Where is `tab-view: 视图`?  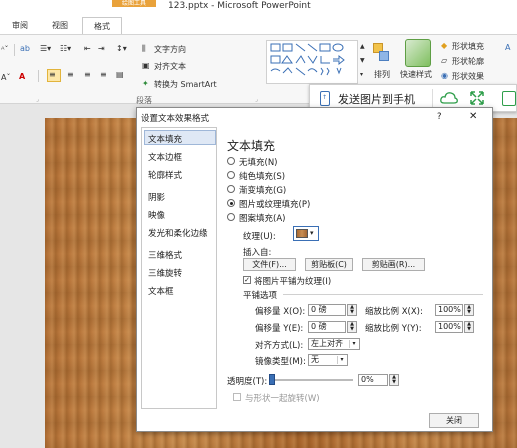
tab-view: 视图 is located at coordinates (60, 26).